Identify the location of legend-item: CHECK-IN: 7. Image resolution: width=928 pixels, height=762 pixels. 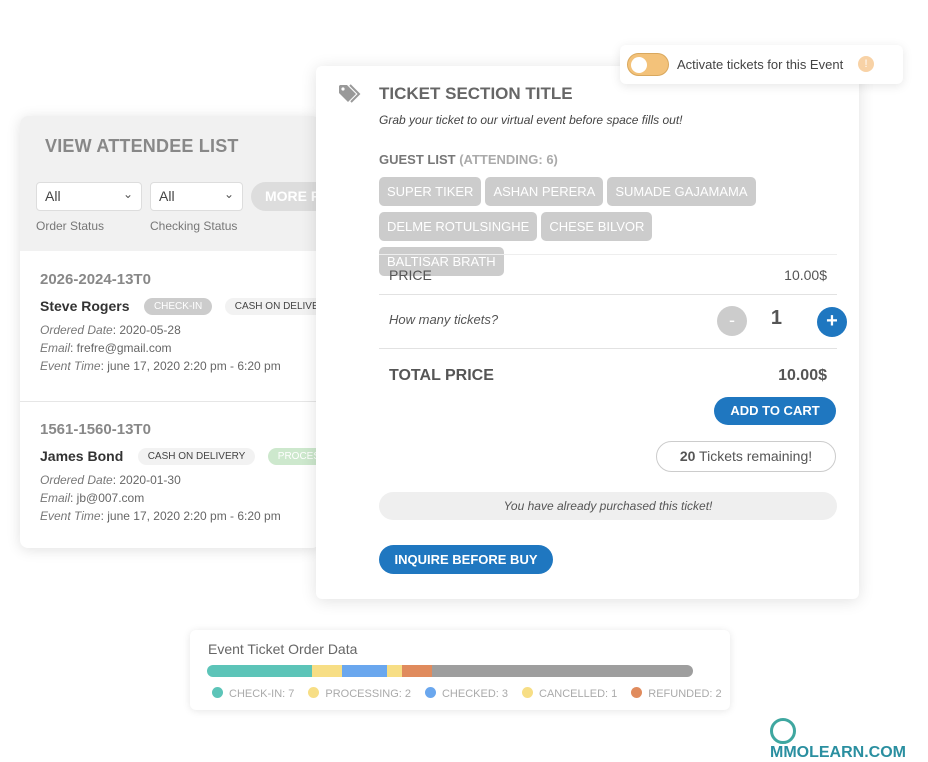
(253, 693).